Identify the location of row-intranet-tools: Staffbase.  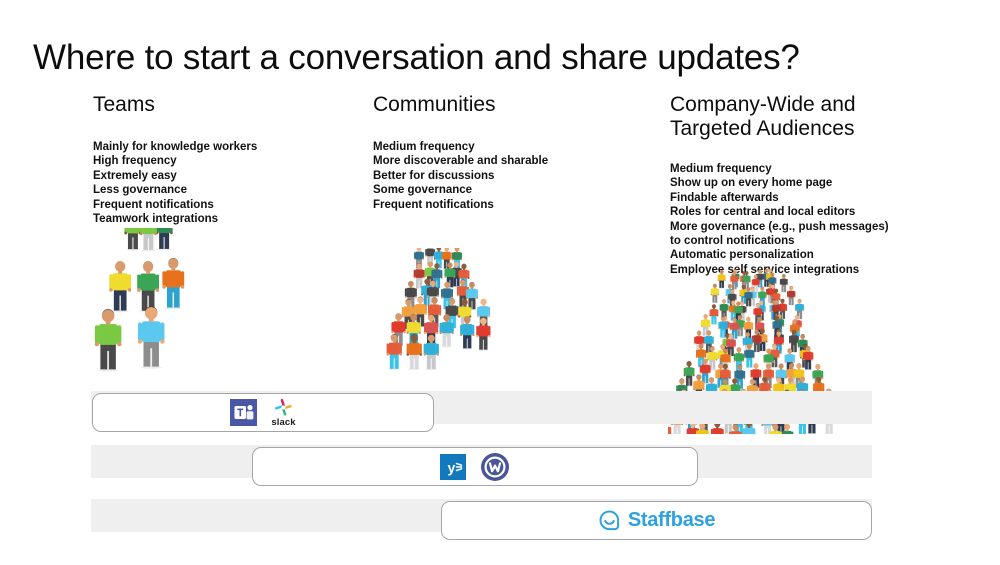
(656, 520).